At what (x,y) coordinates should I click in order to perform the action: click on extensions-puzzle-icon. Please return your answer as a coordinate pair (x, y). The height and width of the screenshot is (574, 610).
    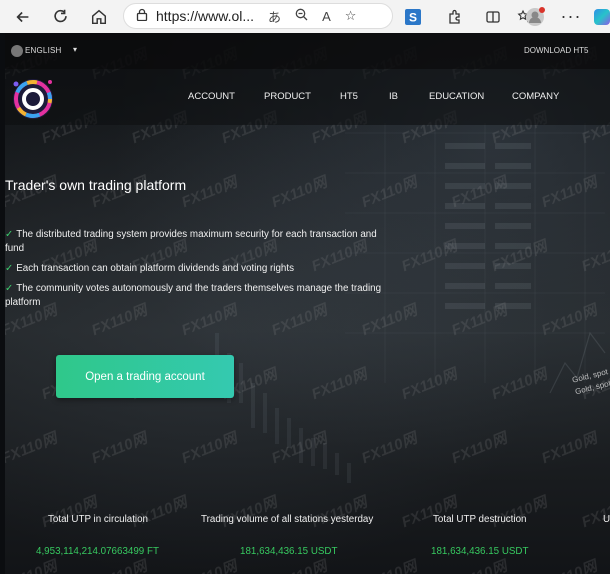
    Looking at the image, I should click on (455, 17).